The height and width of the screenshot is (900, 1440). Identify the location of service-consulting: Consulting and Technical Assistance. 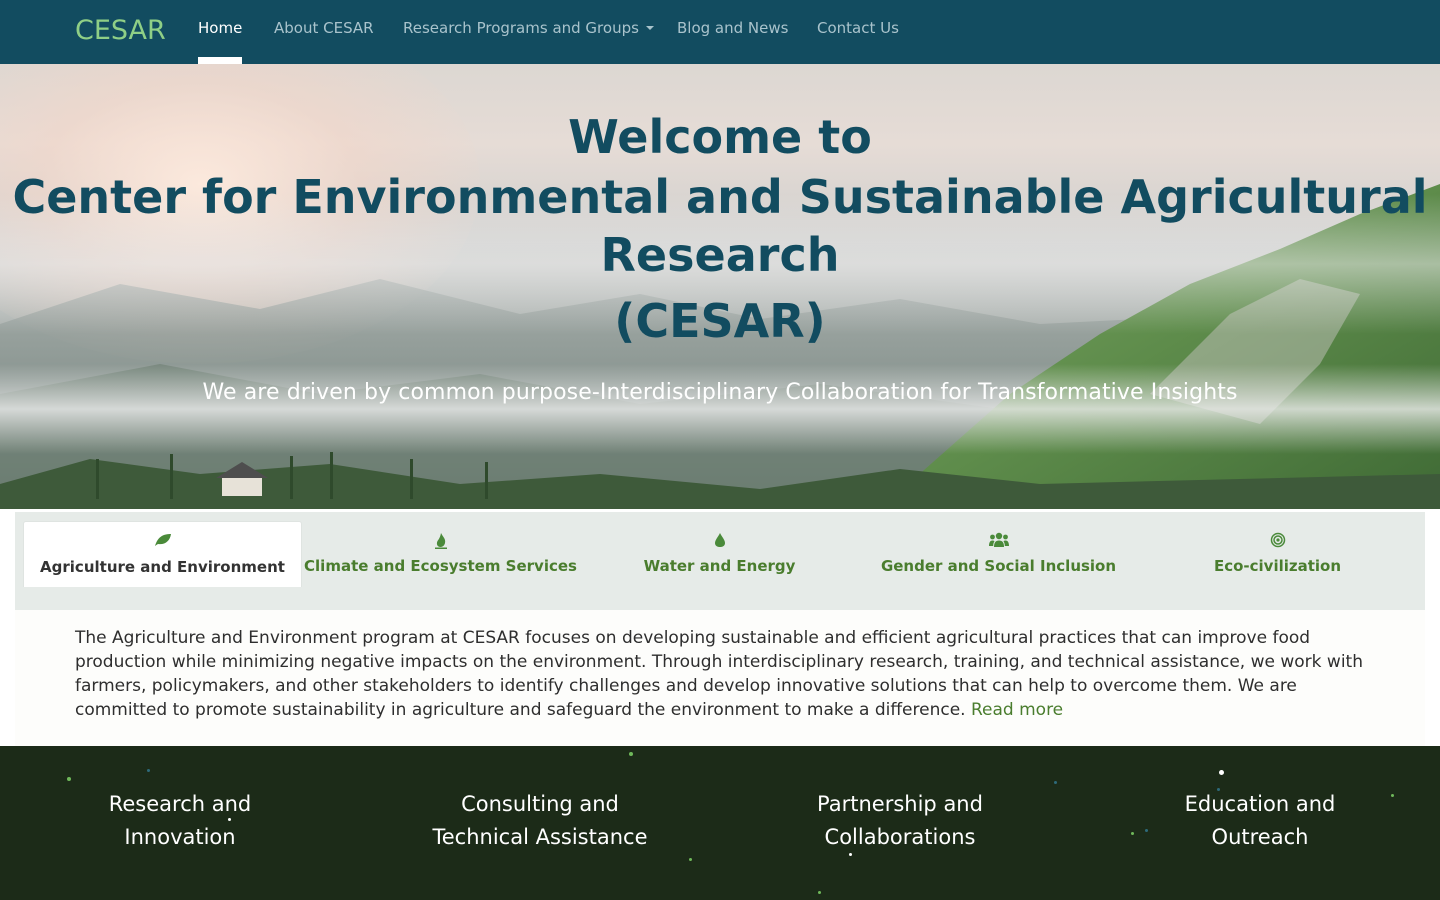
(540, 821).